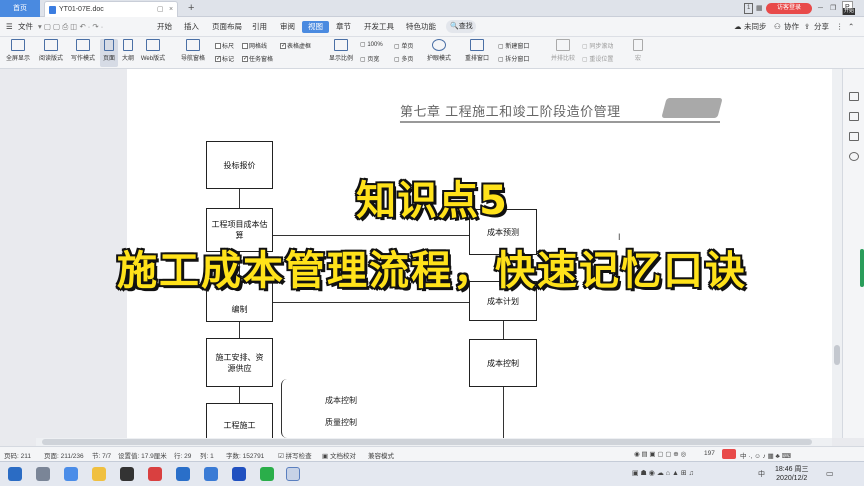  I want to click on notification-icon: ▭, so click(830, 473).